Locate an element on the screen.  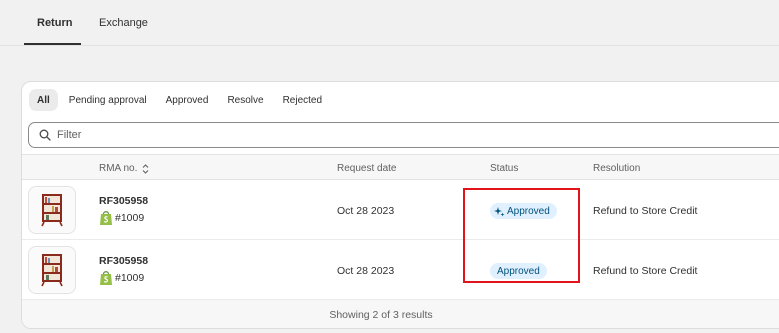
table-header: RMA no. Request date Status Resolution is located at coordinates (400, 167).